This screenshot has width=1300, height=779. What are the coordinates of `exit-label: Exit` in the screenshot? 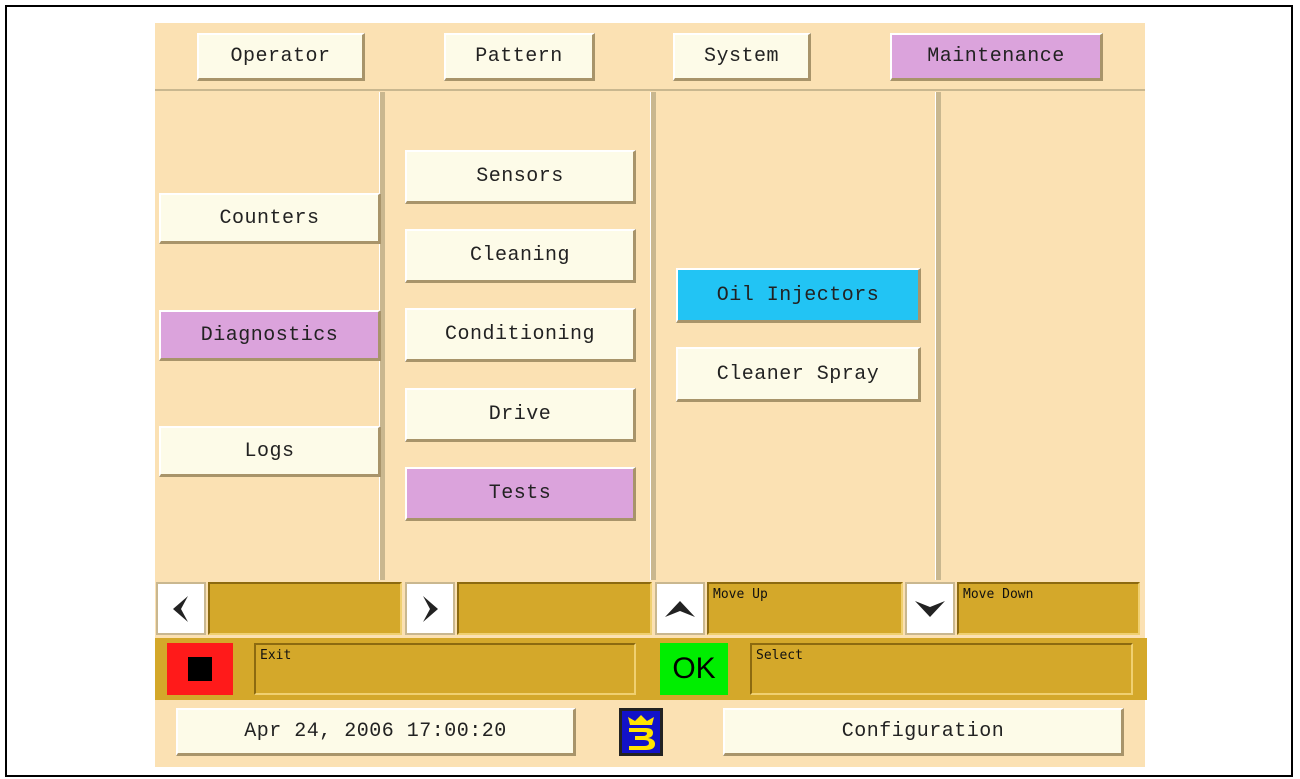 It's located at (276, 655).